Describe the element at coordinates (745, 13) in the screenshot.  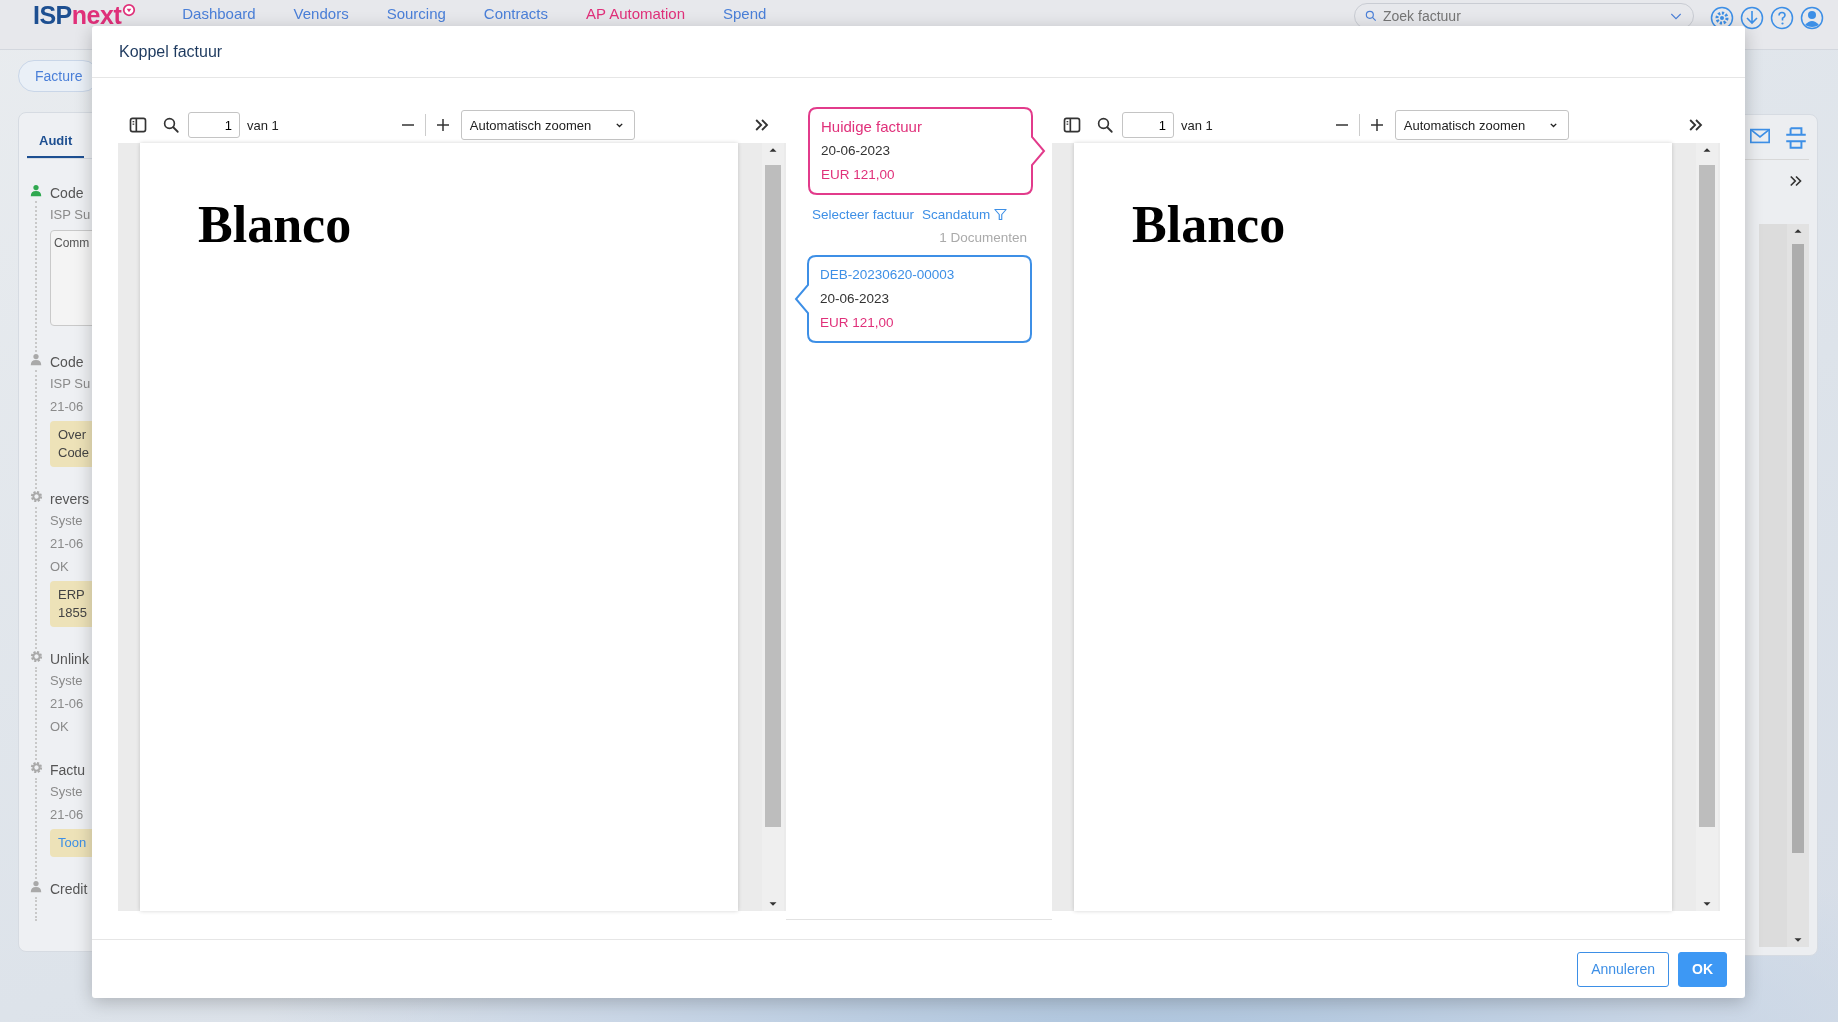
I see `nav-link: Spend` at that location.